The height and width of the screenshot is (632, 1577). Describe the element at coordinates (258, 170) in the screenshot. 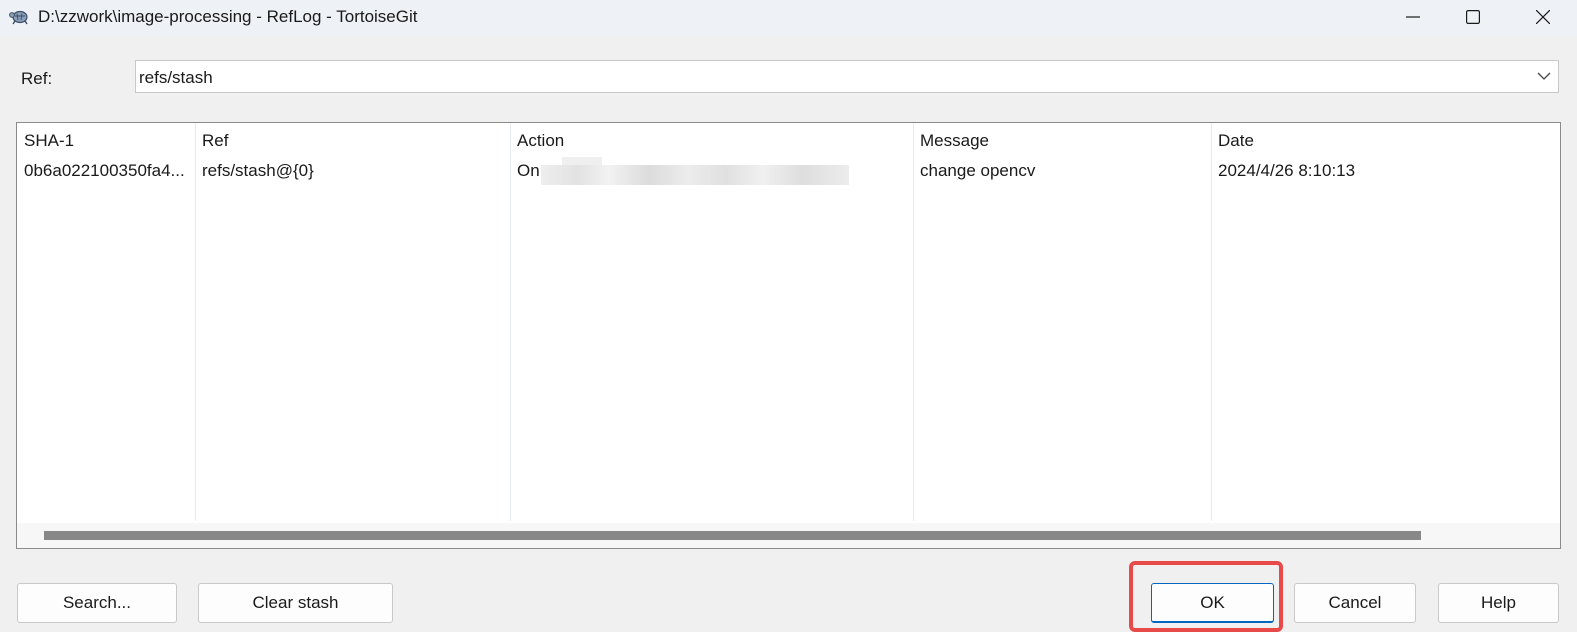

I see `row-ref: refs/stash@{0}` at that location.